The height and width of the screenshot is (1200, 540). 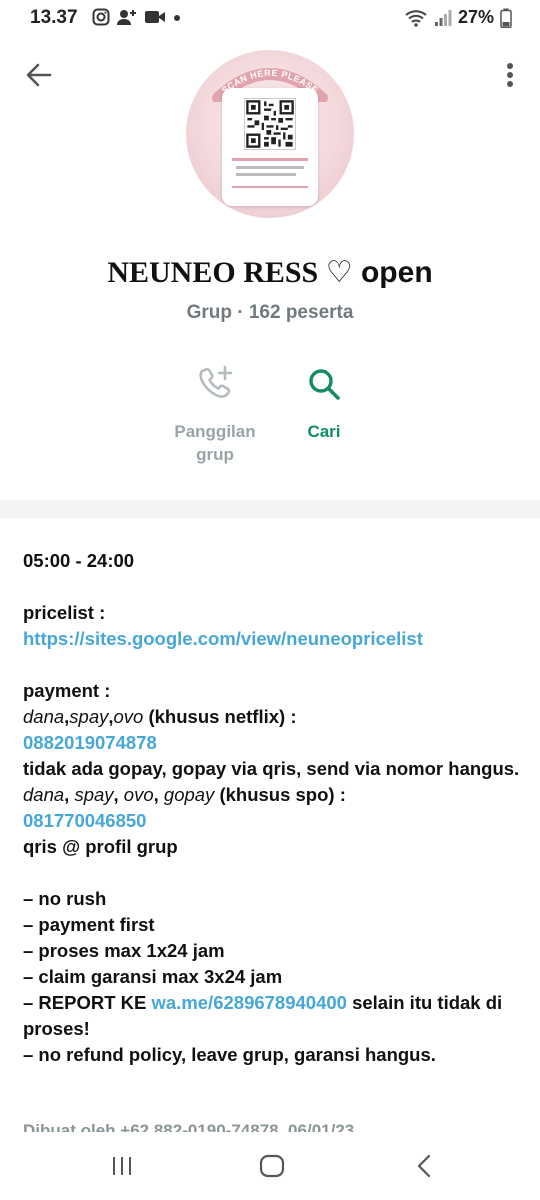 I want to click on system-nav-bar, so click(x=270, y=1166).